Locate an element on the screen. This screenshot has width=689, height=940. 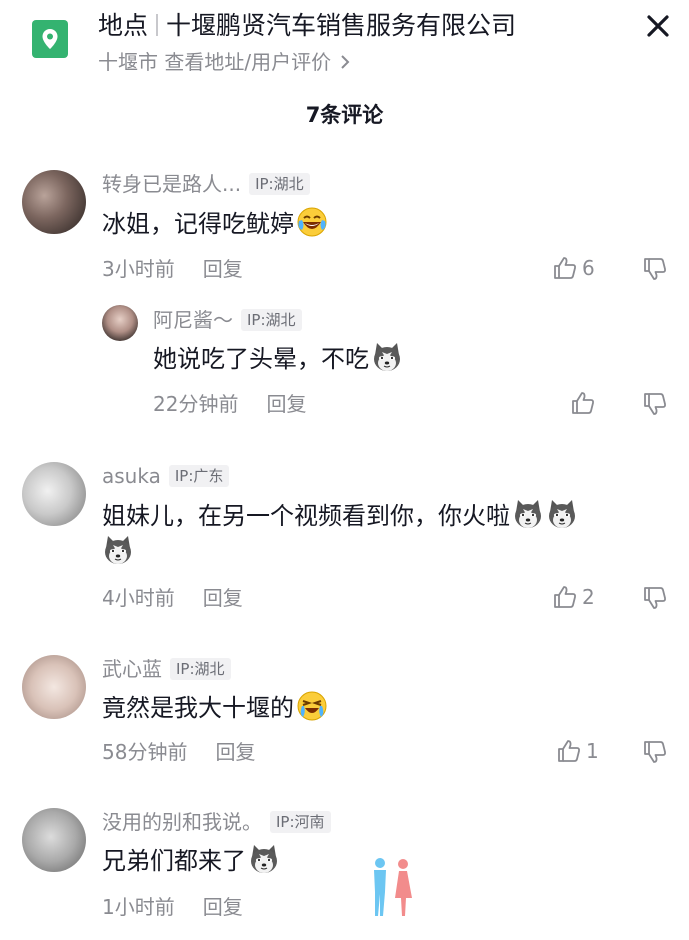
comment-meta: 1小时前 回复 is located at coordinates (172, 907).